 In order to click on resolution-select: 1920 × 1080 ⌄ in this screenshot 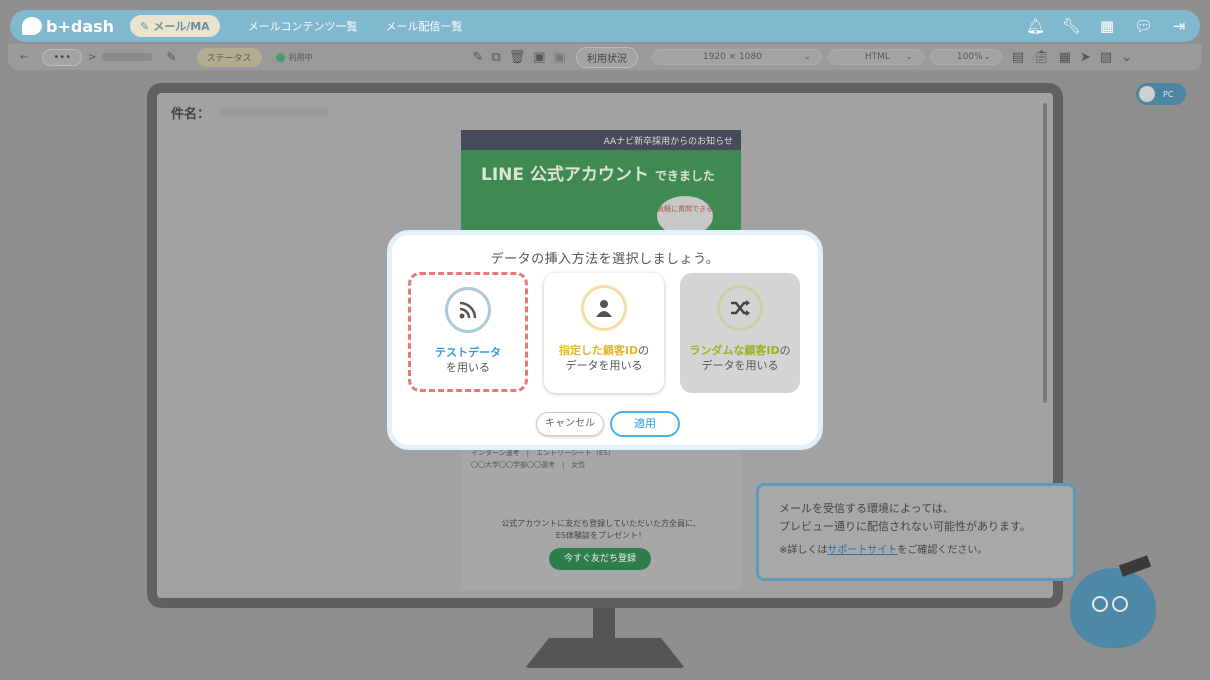, I will do `click(736, 57)`.